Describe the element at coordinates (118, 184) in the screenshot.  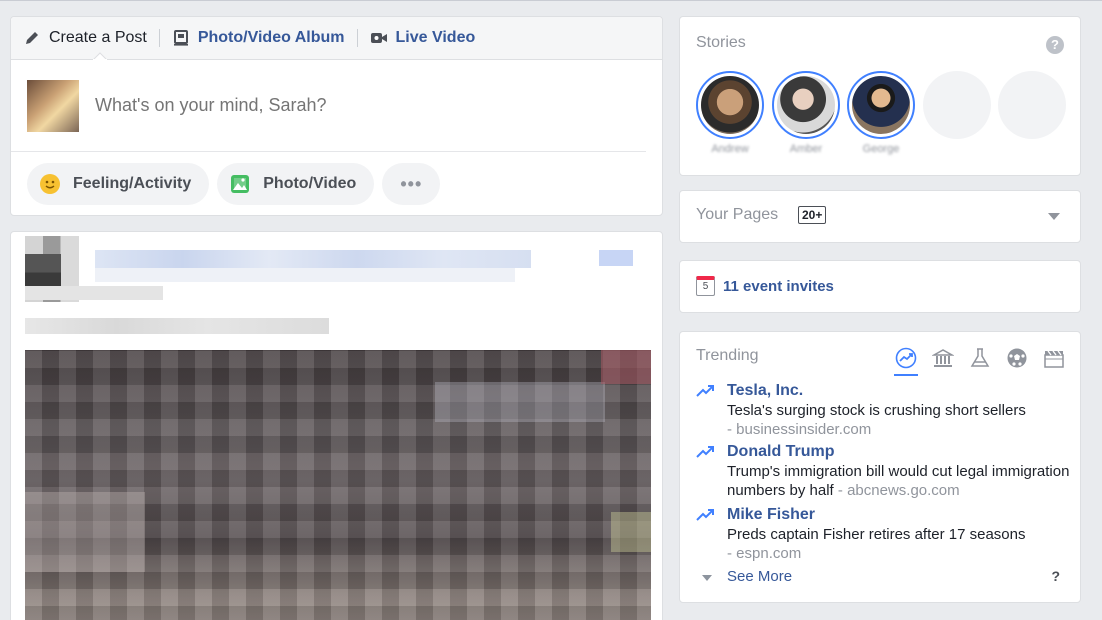
I see `feeling-activity-button: Feeling/Activity` at that location.